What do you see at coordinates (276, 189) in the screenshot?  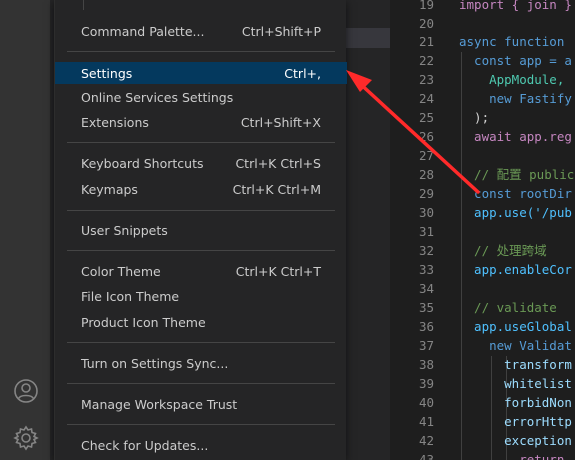 I see `menu-item-shortcut: Ctrl+K Ctrl+M` at bounding box center [276, 189].